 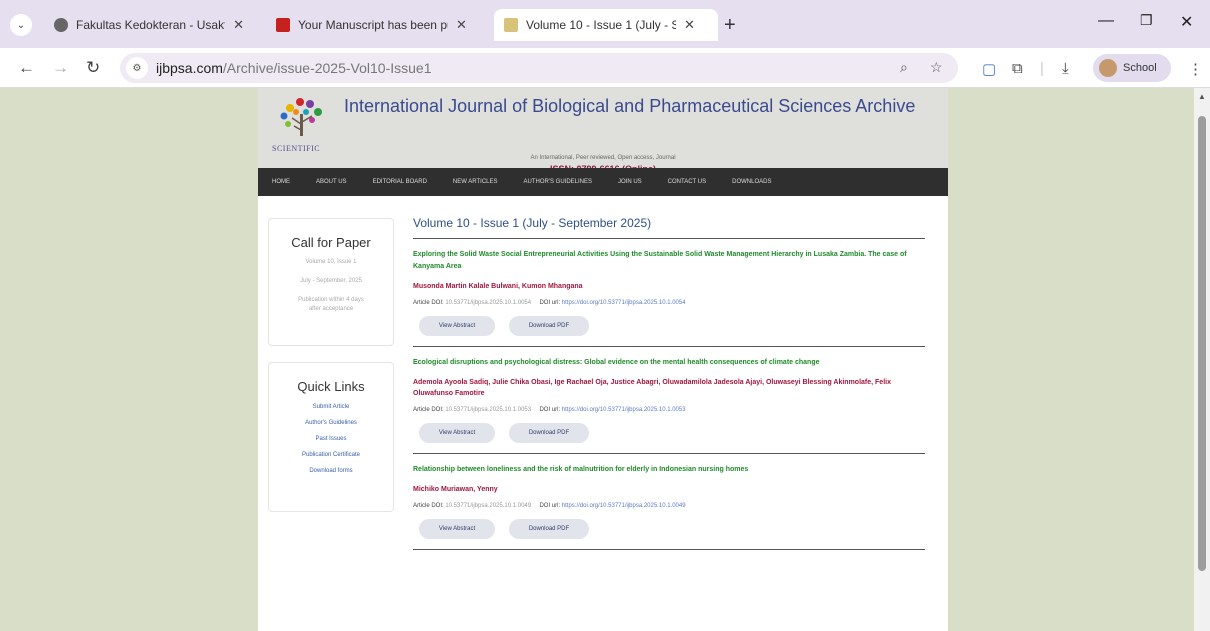 I want to click on tab-title: Fakultas Kedokteran - Usakti, so click(x=151, y=25).